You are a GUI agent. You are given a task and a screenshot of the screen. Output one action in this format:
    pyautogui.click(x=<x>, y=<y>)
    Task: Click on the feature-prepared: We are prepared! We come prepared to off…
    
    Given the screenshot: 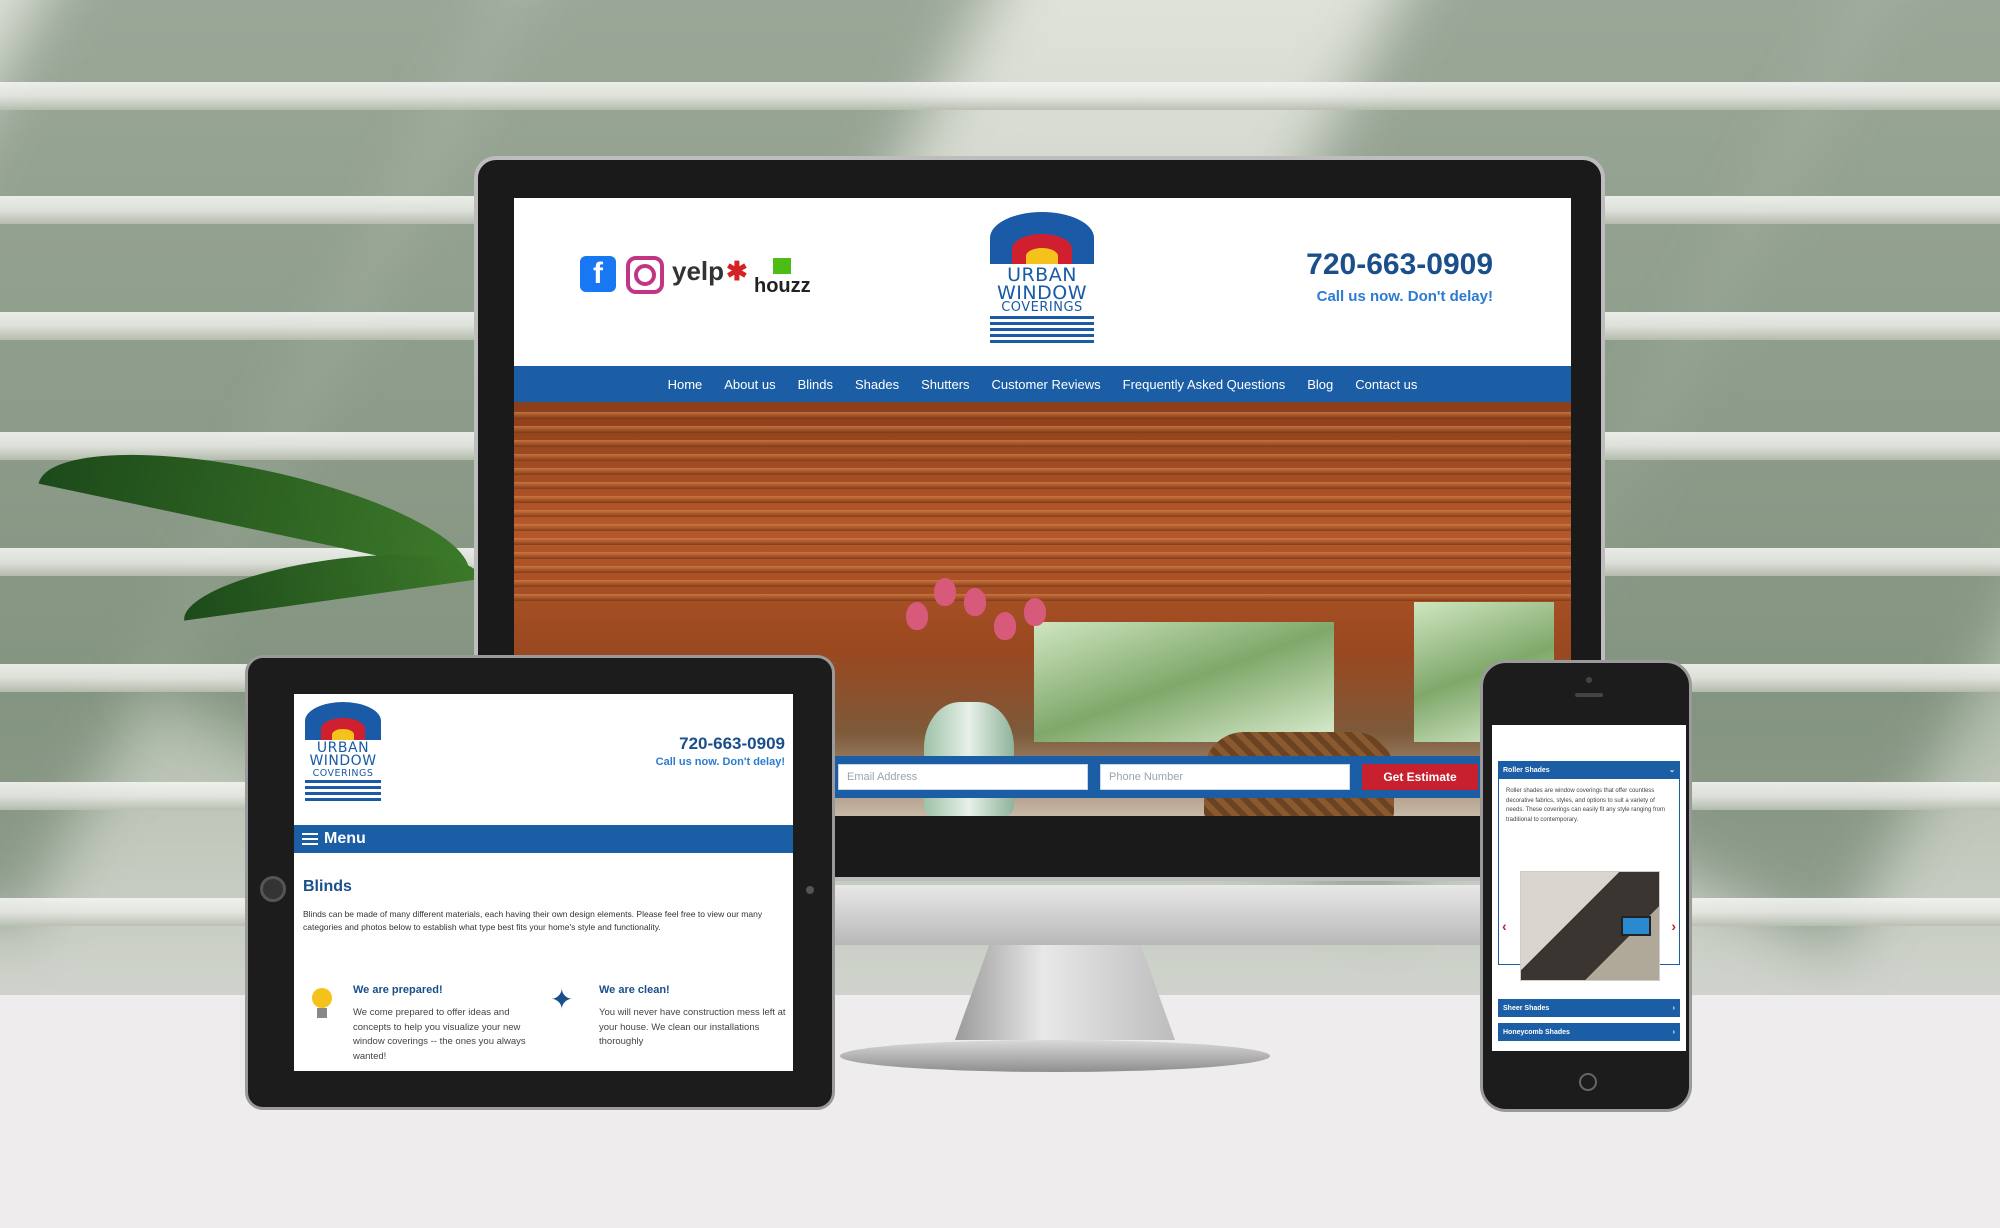 What is the action you would take?
    pyautogui.click(x=448, y=1024)
    